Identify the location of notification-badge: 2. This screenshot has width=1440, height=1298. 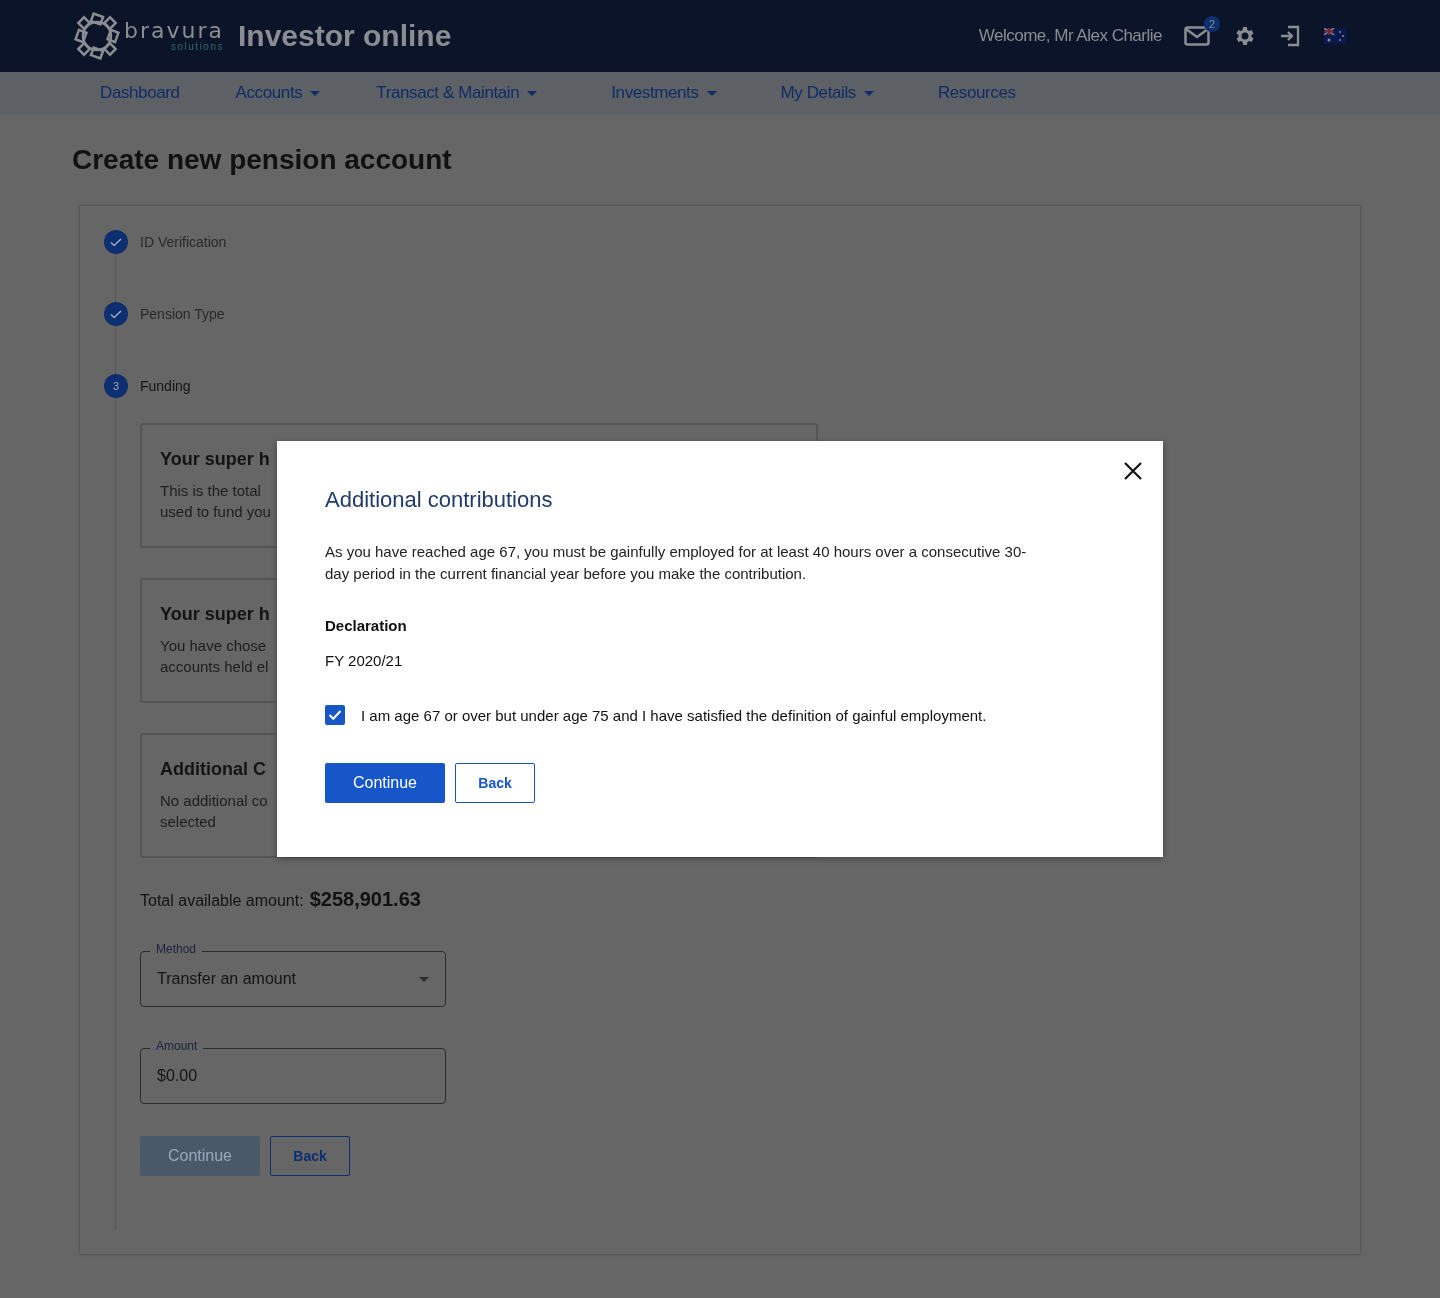
(1212, 24).